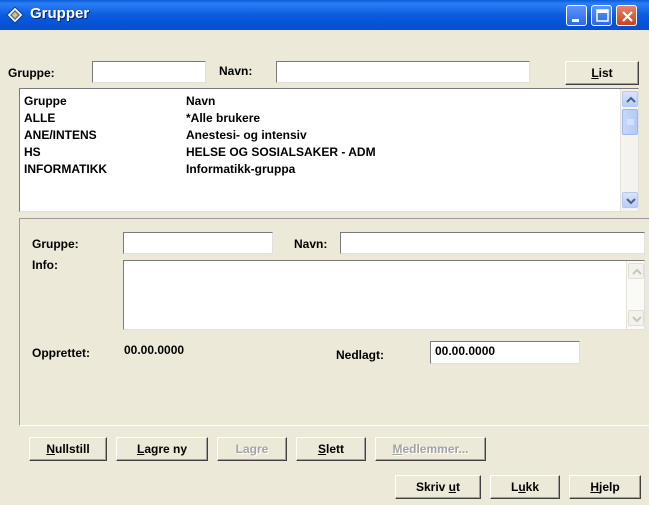  I want to click on opprettet-value: 00.00.0000, so click(154, 350).